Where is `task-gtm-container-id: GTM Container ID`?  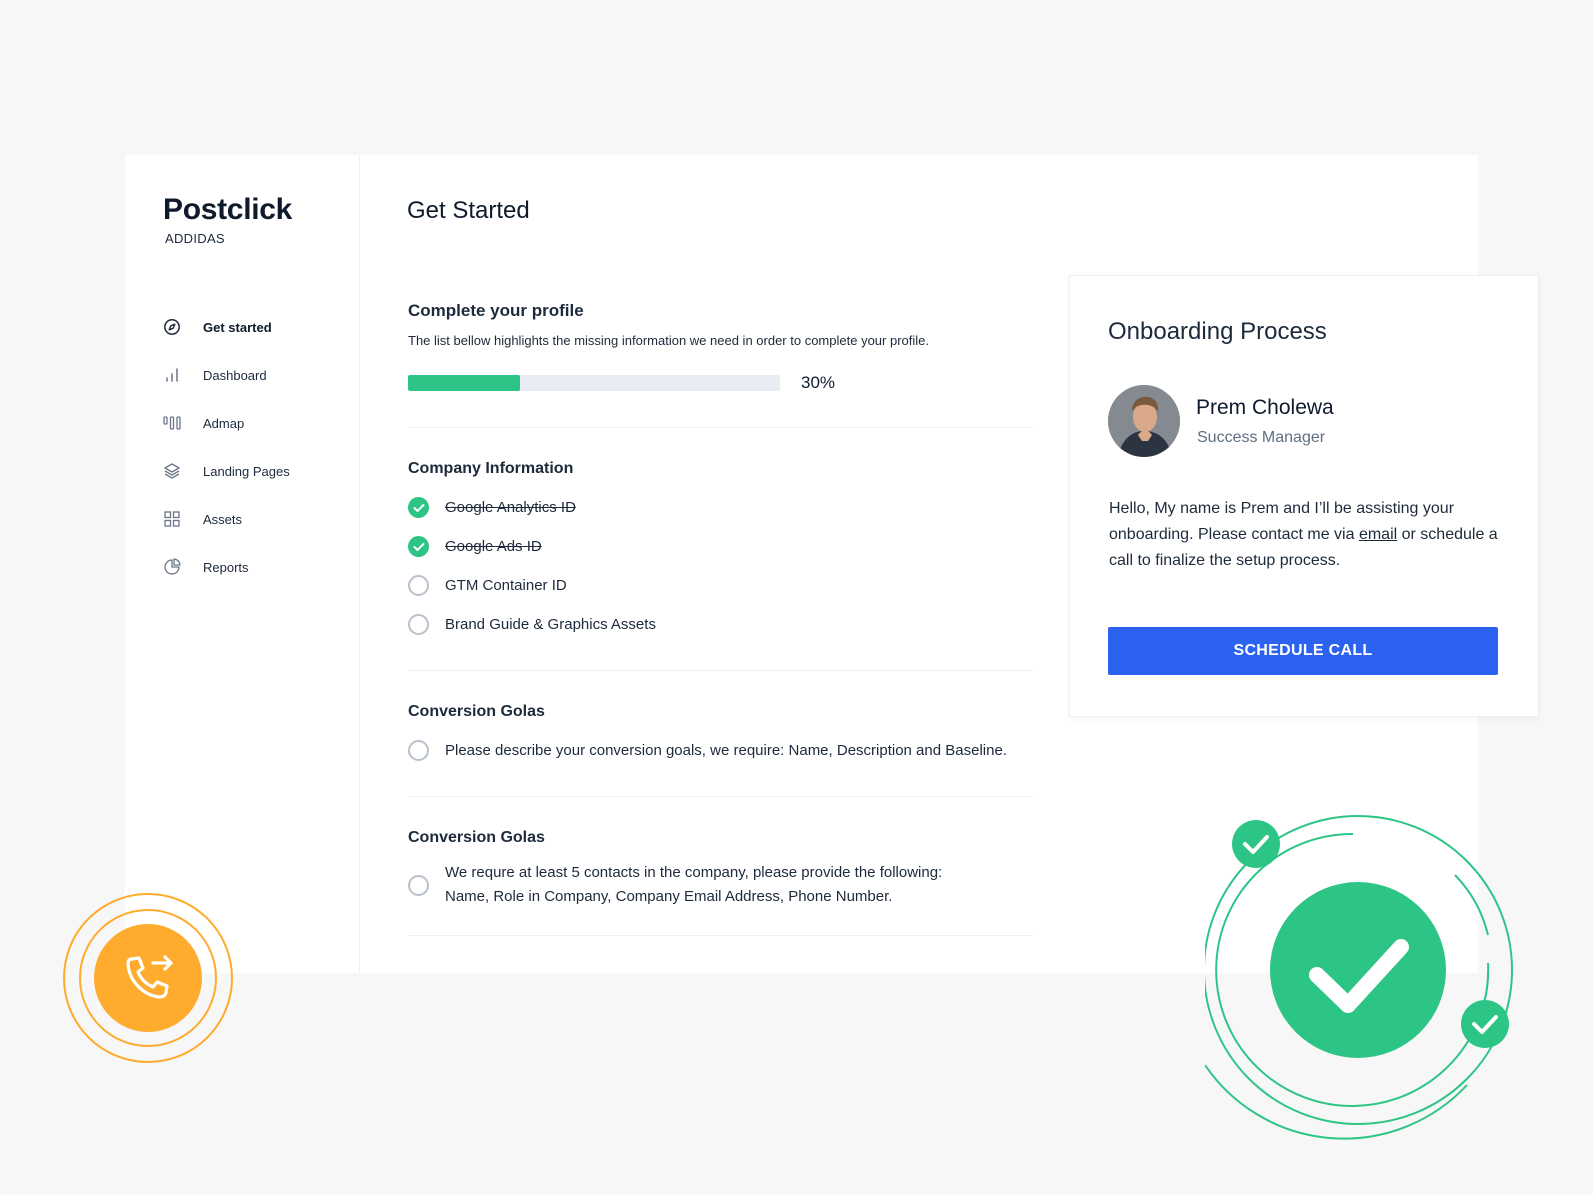 task-gtm-container-id: GTM Container ID is located at coordinates (720, 585).